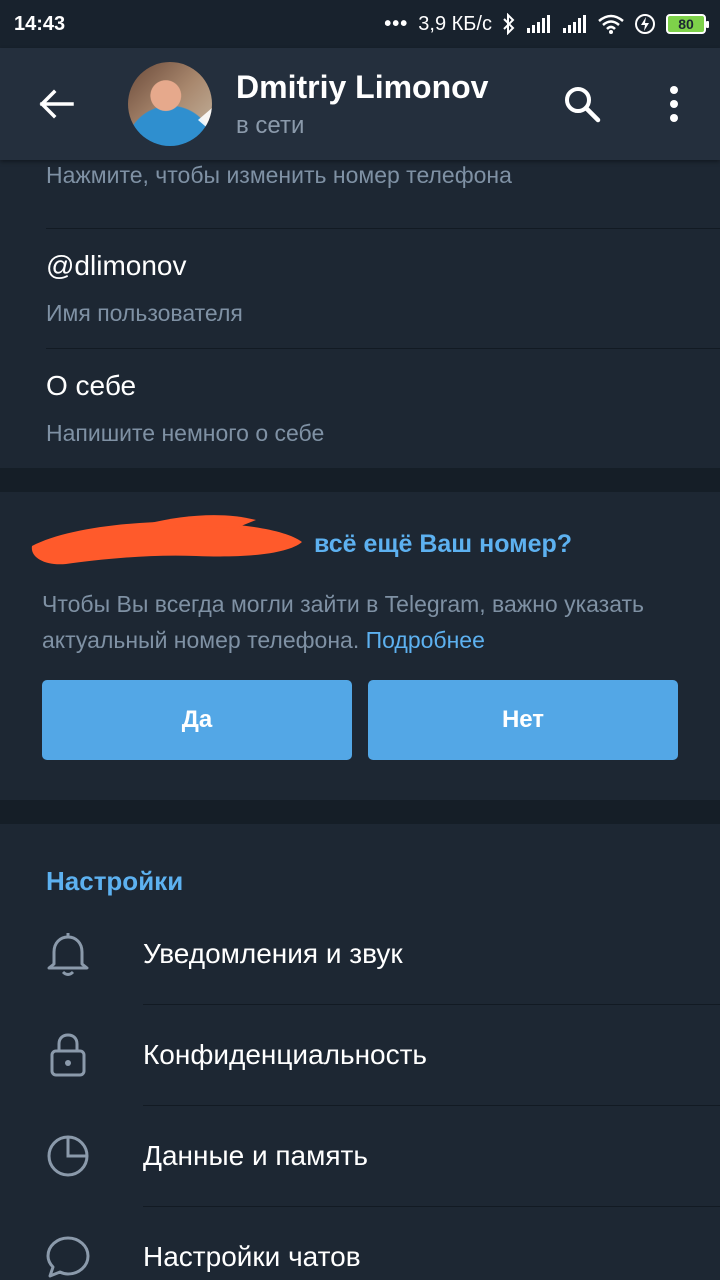  I want to click on username-value: @dlimonov, so click(116, 265).